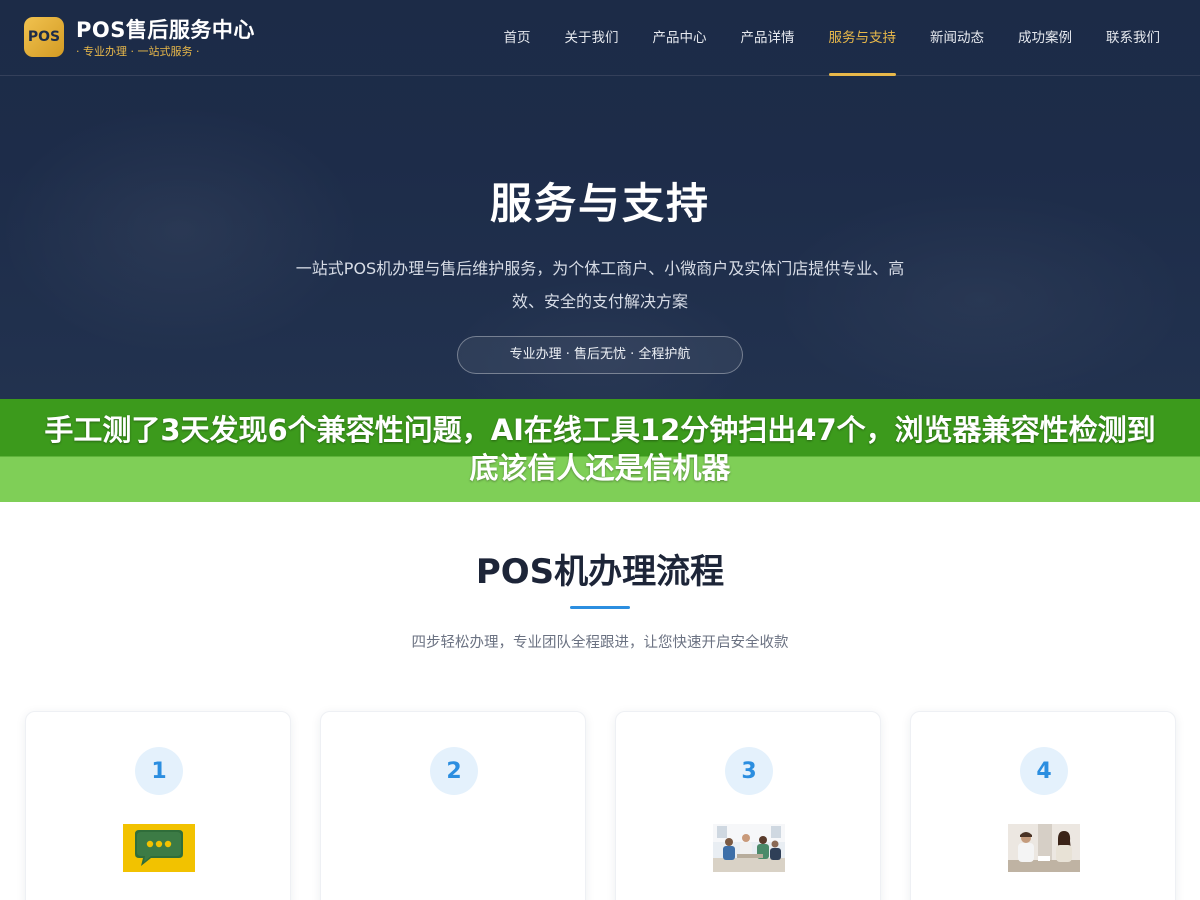 This screenshot has width=1200, height=900. I want to click on step-number: 4, so click(1044, 771).